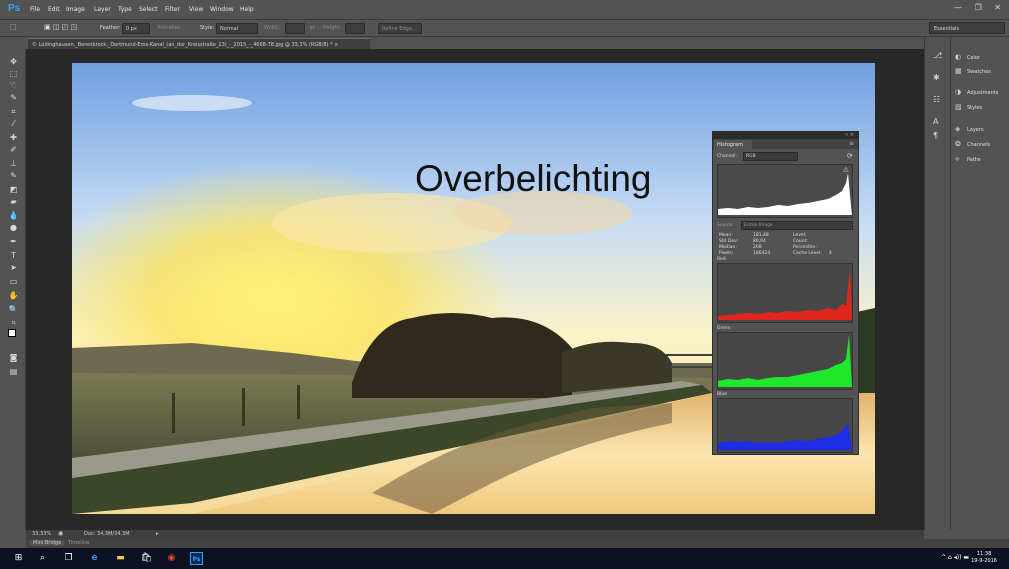 The width and height of the screenshot is (1009, 569). Describe the element at coordinates (955, 557) in the screenshot. I see `system-tray: ^ ⌂ ◂)) ▬` at that location.